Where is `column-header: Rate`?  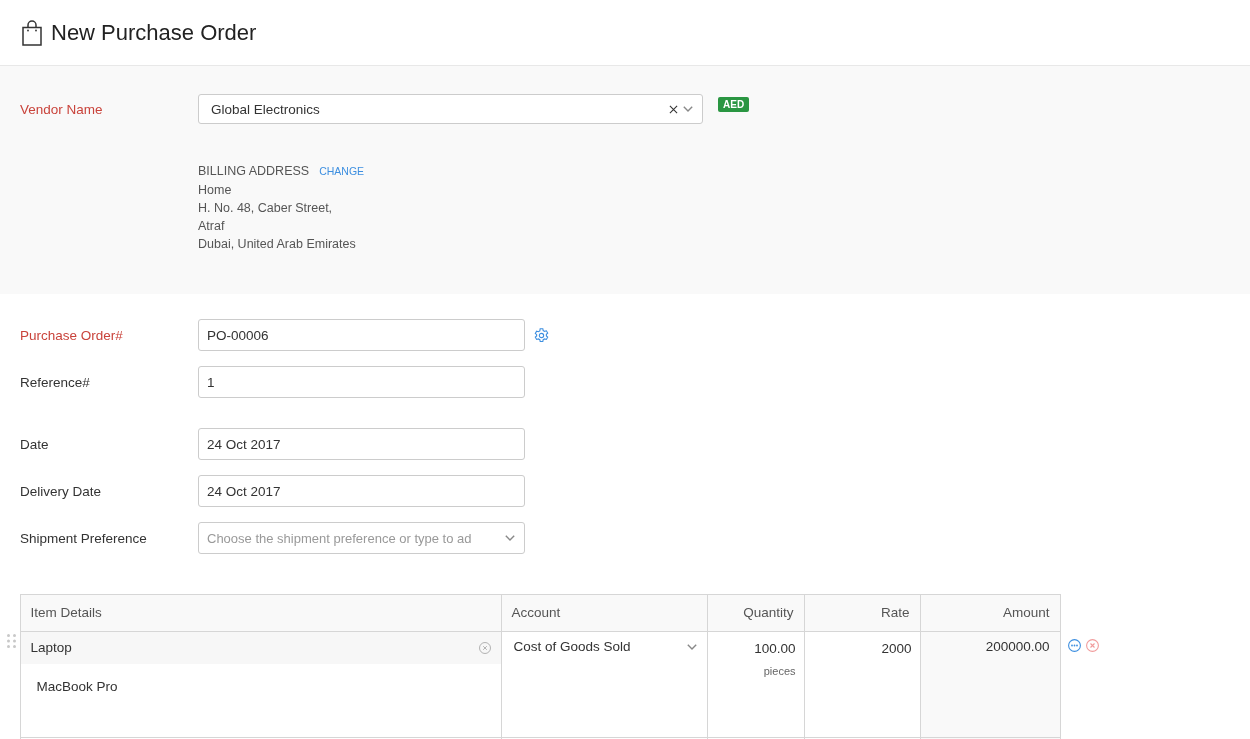
column-header: Rate is located at coordinates (862, 613).